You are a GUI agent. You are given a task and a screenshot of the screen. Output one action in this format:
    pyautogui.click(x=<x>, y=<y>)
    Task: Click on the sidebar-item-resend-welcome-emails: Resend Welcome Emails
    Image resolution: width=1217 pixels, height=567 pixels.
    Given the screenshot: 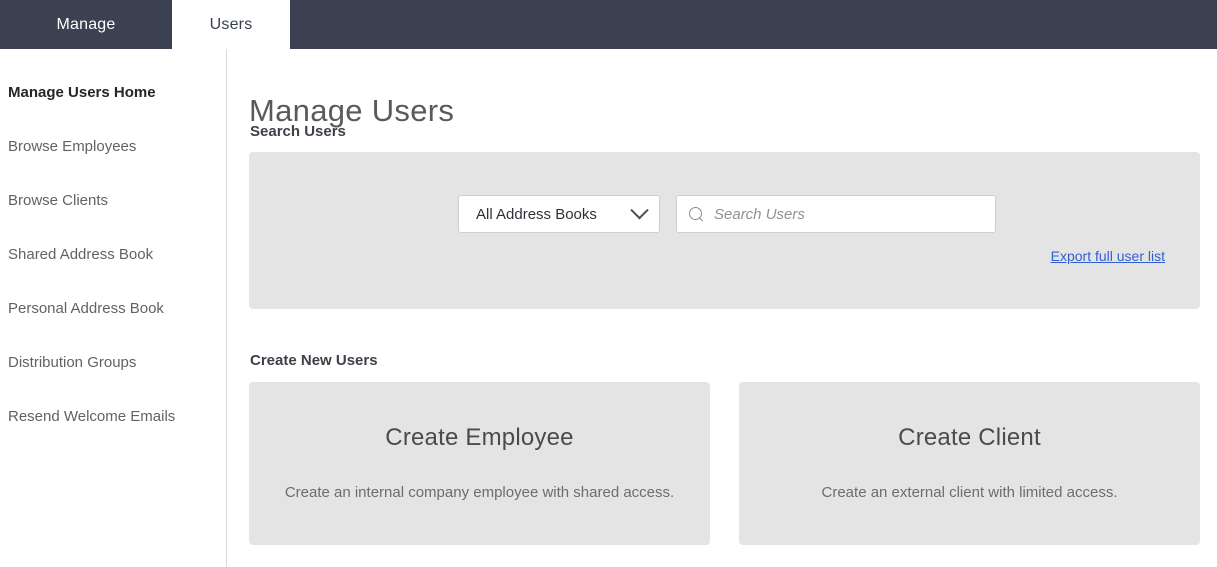 What is the action you would take?
    pyautogui.click(x=113, y=417)
    